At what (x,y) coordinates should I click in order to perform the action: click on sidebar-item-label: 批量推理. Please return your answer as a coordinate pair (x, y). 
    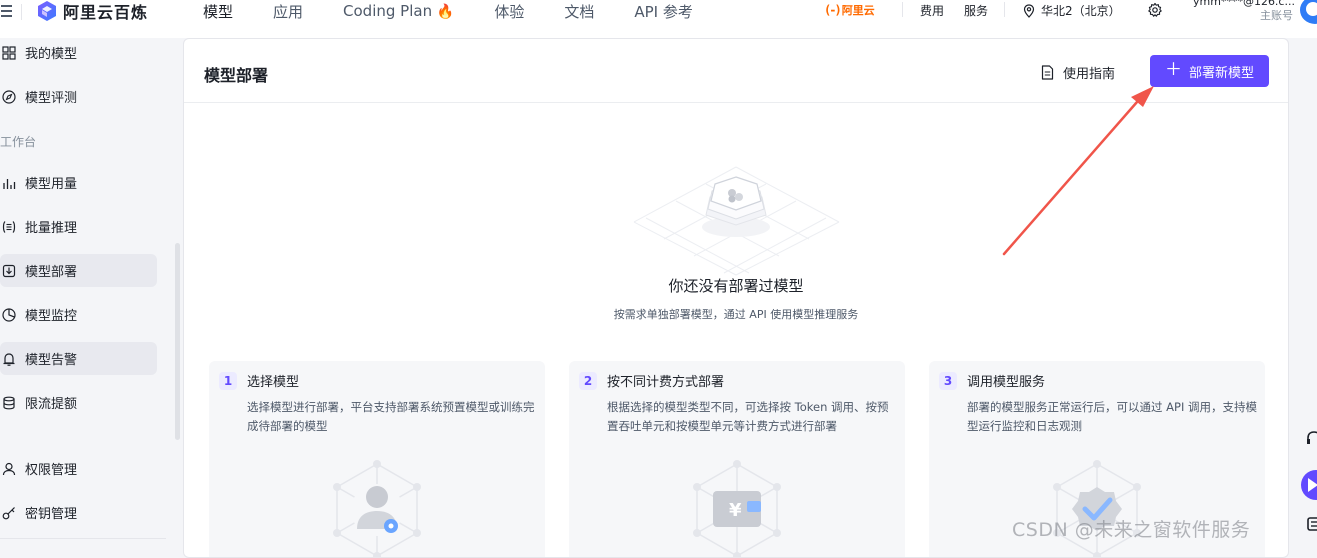
    Looking at the image, I should click on (51, 228).